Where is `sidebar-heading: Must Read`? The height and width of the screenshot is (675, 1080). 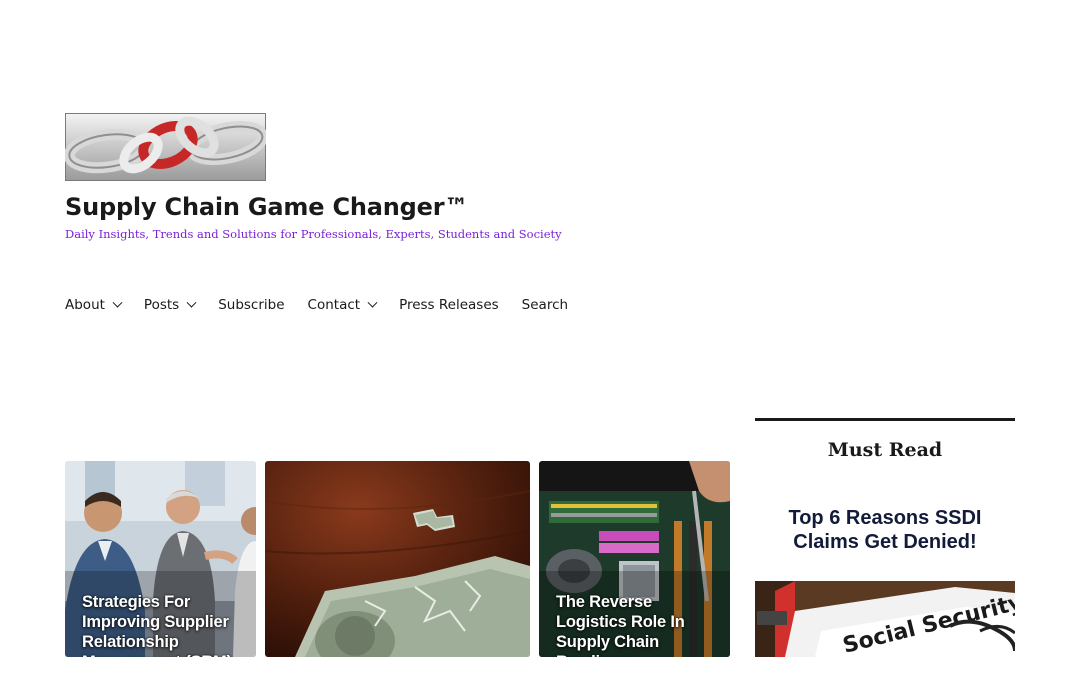
sidebar-heading: Must Read is located at coordinates (885, 450).